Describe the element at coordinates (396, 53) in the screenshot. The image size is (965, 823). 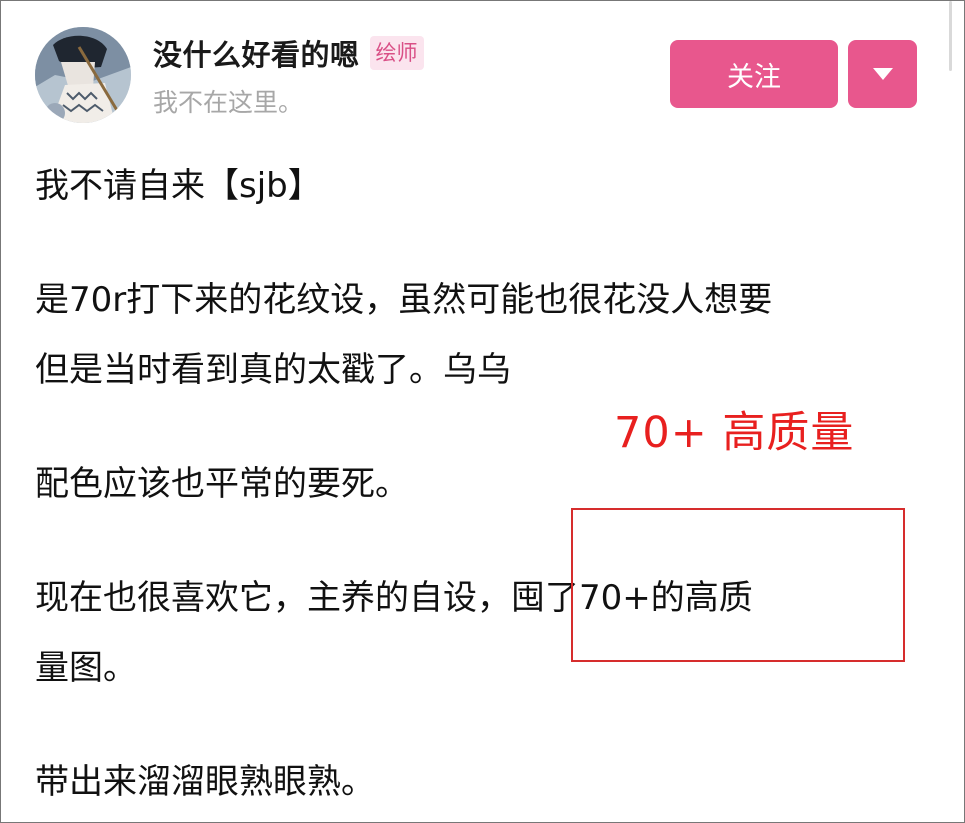
I see `role-badge: 绘师` at that location.